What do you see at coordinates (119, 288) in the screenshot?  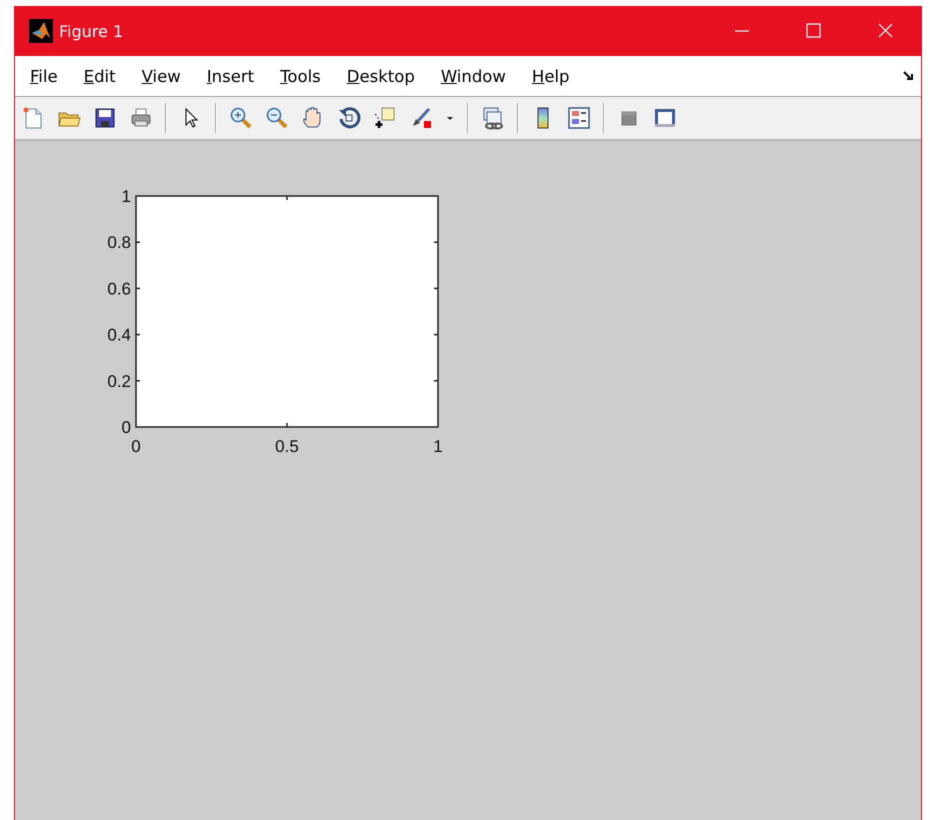 I see `y-tick-label: 0.6` at bounding box center [119, 288].